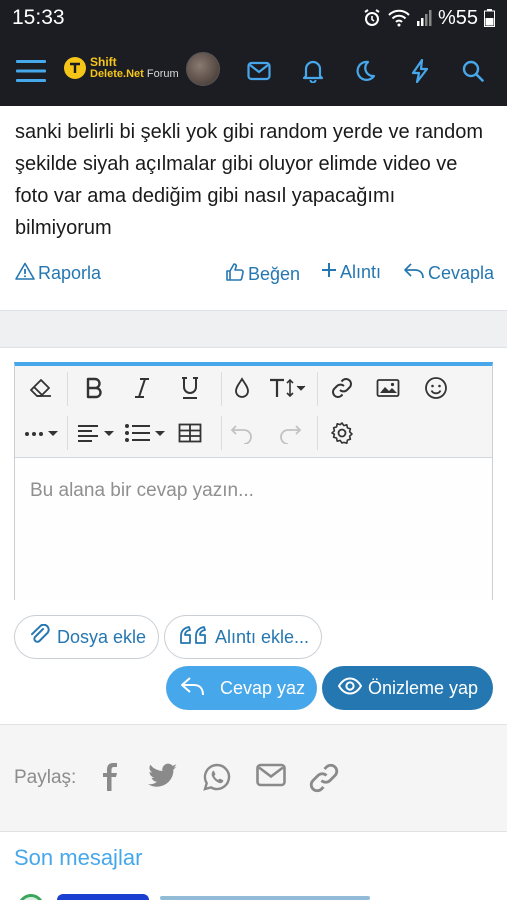  What do you see at coordinates (350, 688) in the screenshot?
I see `eye-icon` at bounding box center [350, 688].